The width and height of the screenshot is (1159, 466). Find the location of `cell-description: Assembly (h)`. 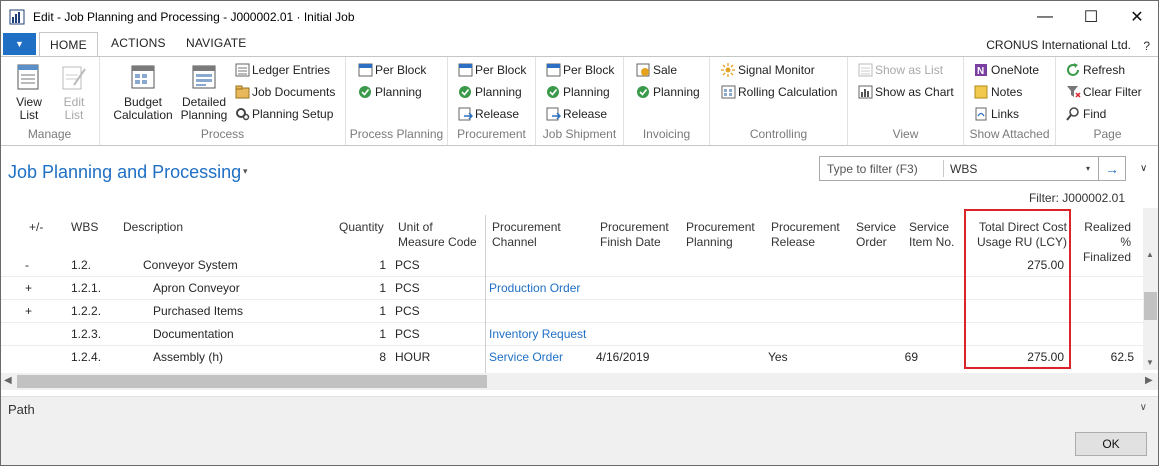

cell-description: Assembly (h) is located at coordinates (188, 357).